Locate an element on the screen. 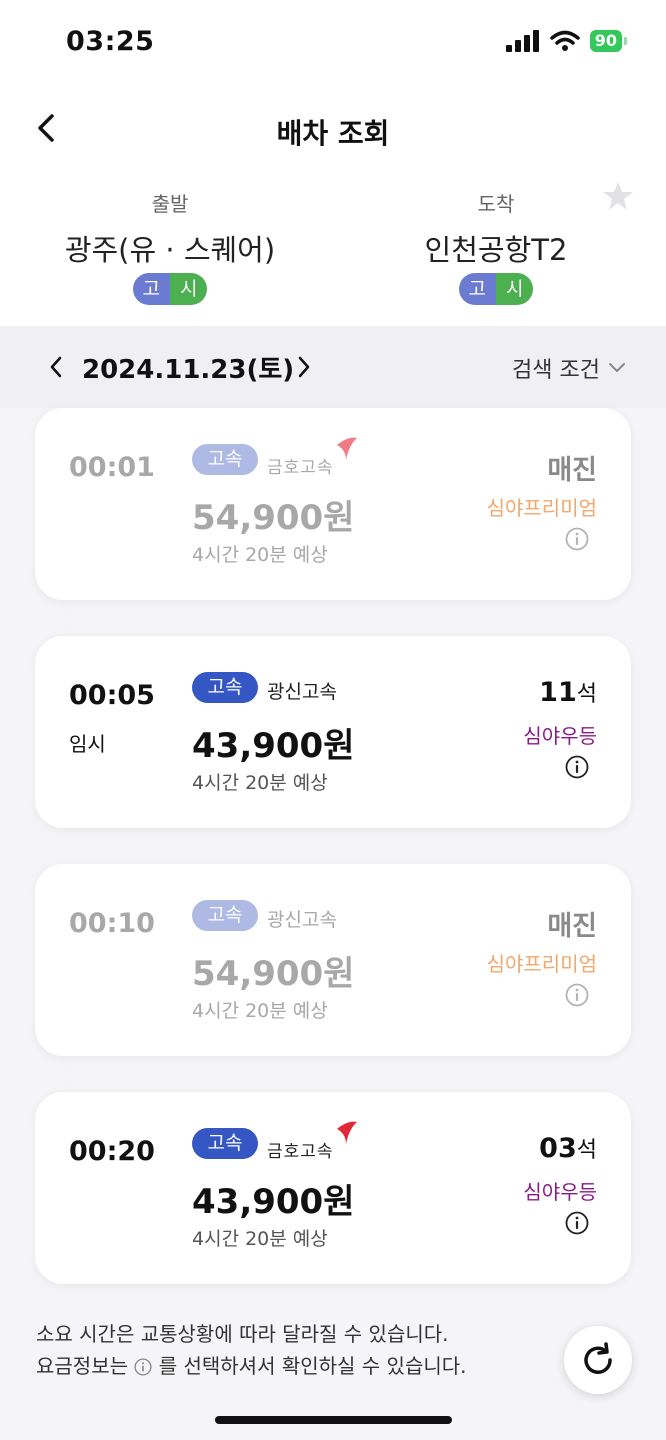 The width and height of the screenshot is (666, 1440). departure-time: 00:01 is located at coordinates (112, 467).